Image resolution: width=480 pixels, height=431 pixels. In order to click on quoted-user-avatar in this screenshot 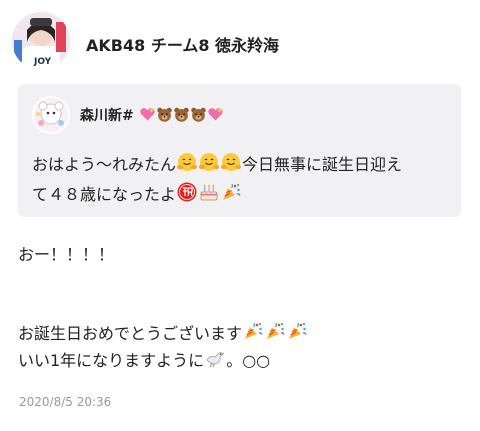, I will do `click(51, 115)`.